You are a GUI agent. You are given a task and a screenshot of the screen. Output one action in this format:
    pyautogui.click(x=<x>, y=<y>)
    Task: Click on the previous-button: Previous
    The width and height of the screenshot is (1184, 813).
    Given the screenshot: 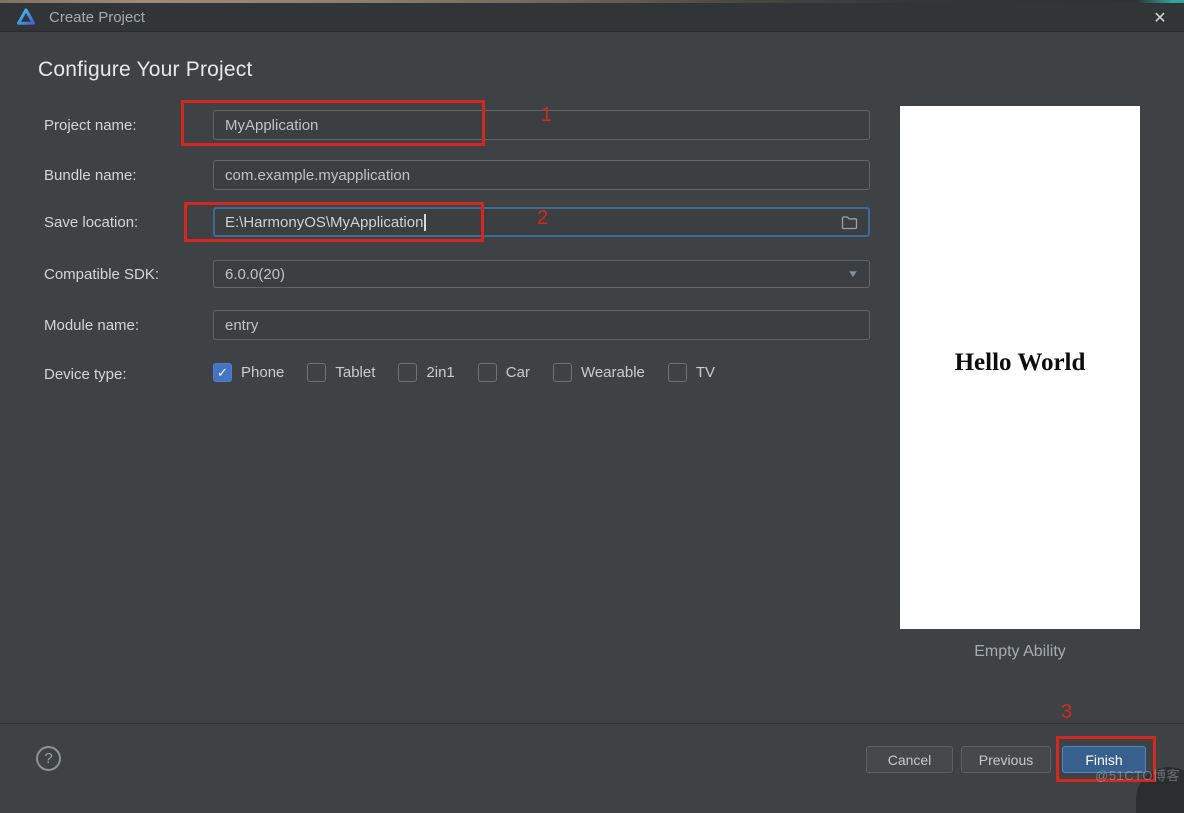 What is the action you would take?
    pyautogui.click(x=1006, y=759)
    